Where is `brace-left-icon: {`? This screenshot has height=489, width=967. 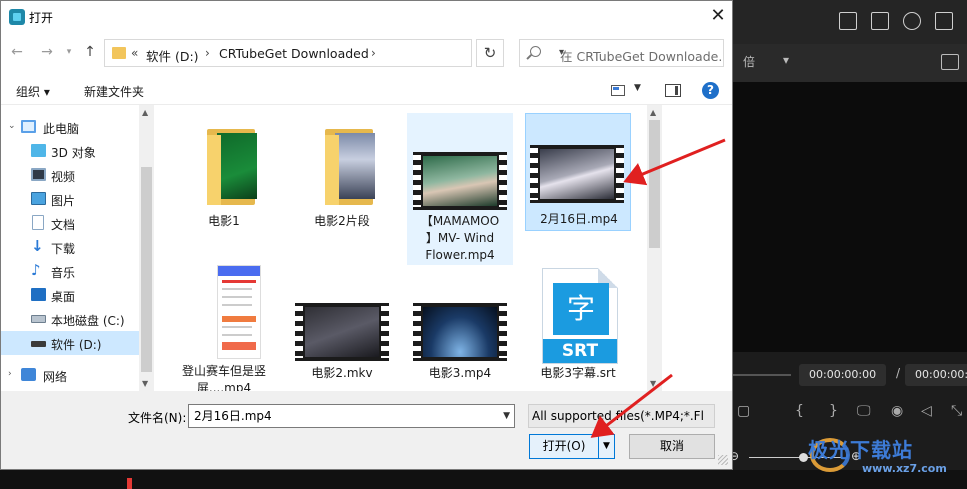
brace-left-icon: { is located at coordinates (799, 411).